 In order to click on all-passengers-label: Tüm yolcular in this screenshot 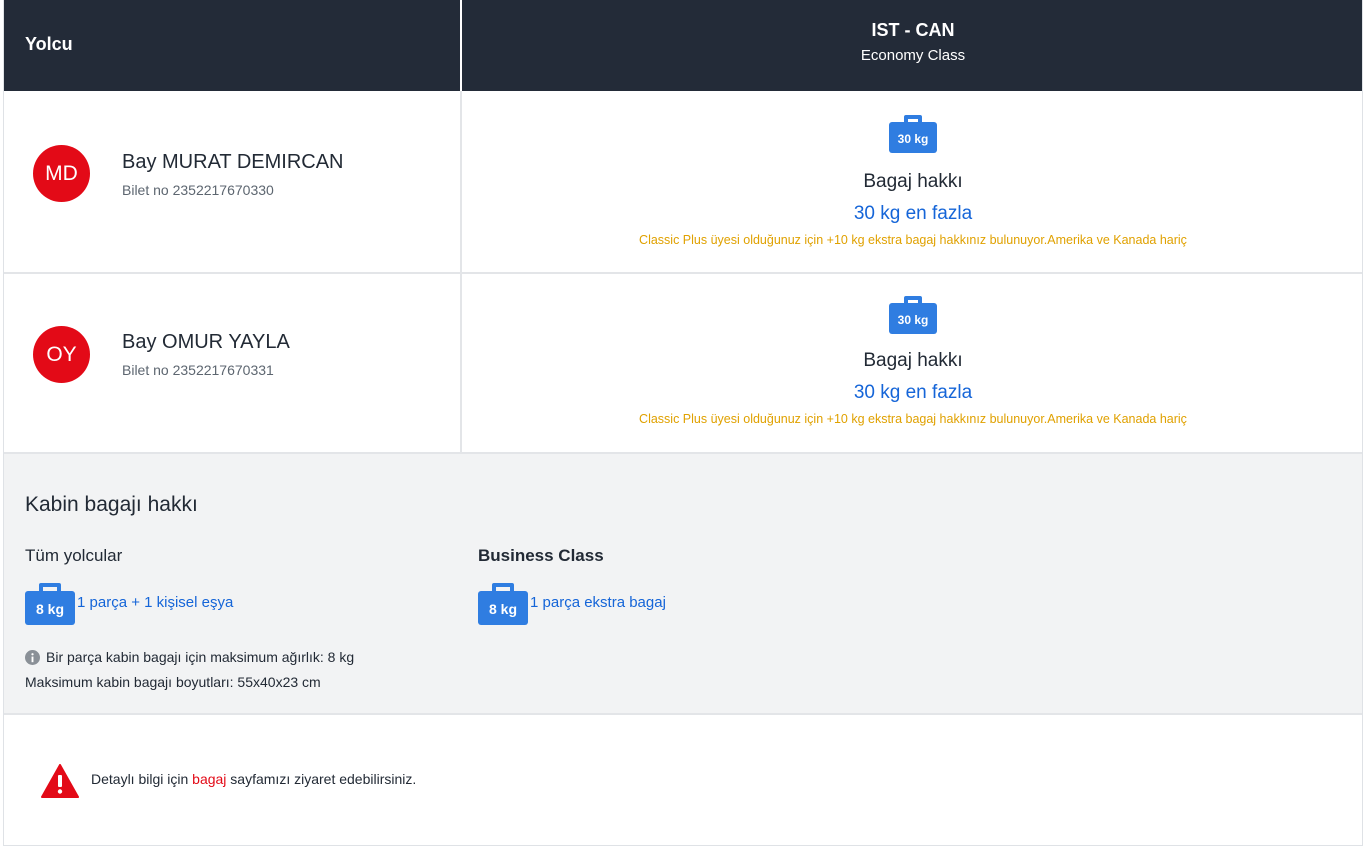, I will do `click(74, 555)`.